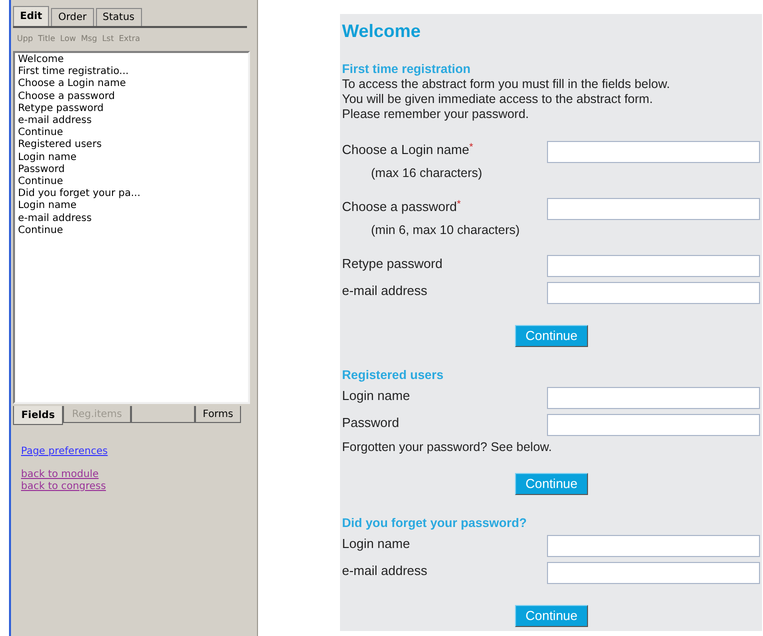 This screenshot has width=763, height=636. Describe the element at coordinates (41, 60) in the screenshot. I see `list-item: Welcome` at that location.